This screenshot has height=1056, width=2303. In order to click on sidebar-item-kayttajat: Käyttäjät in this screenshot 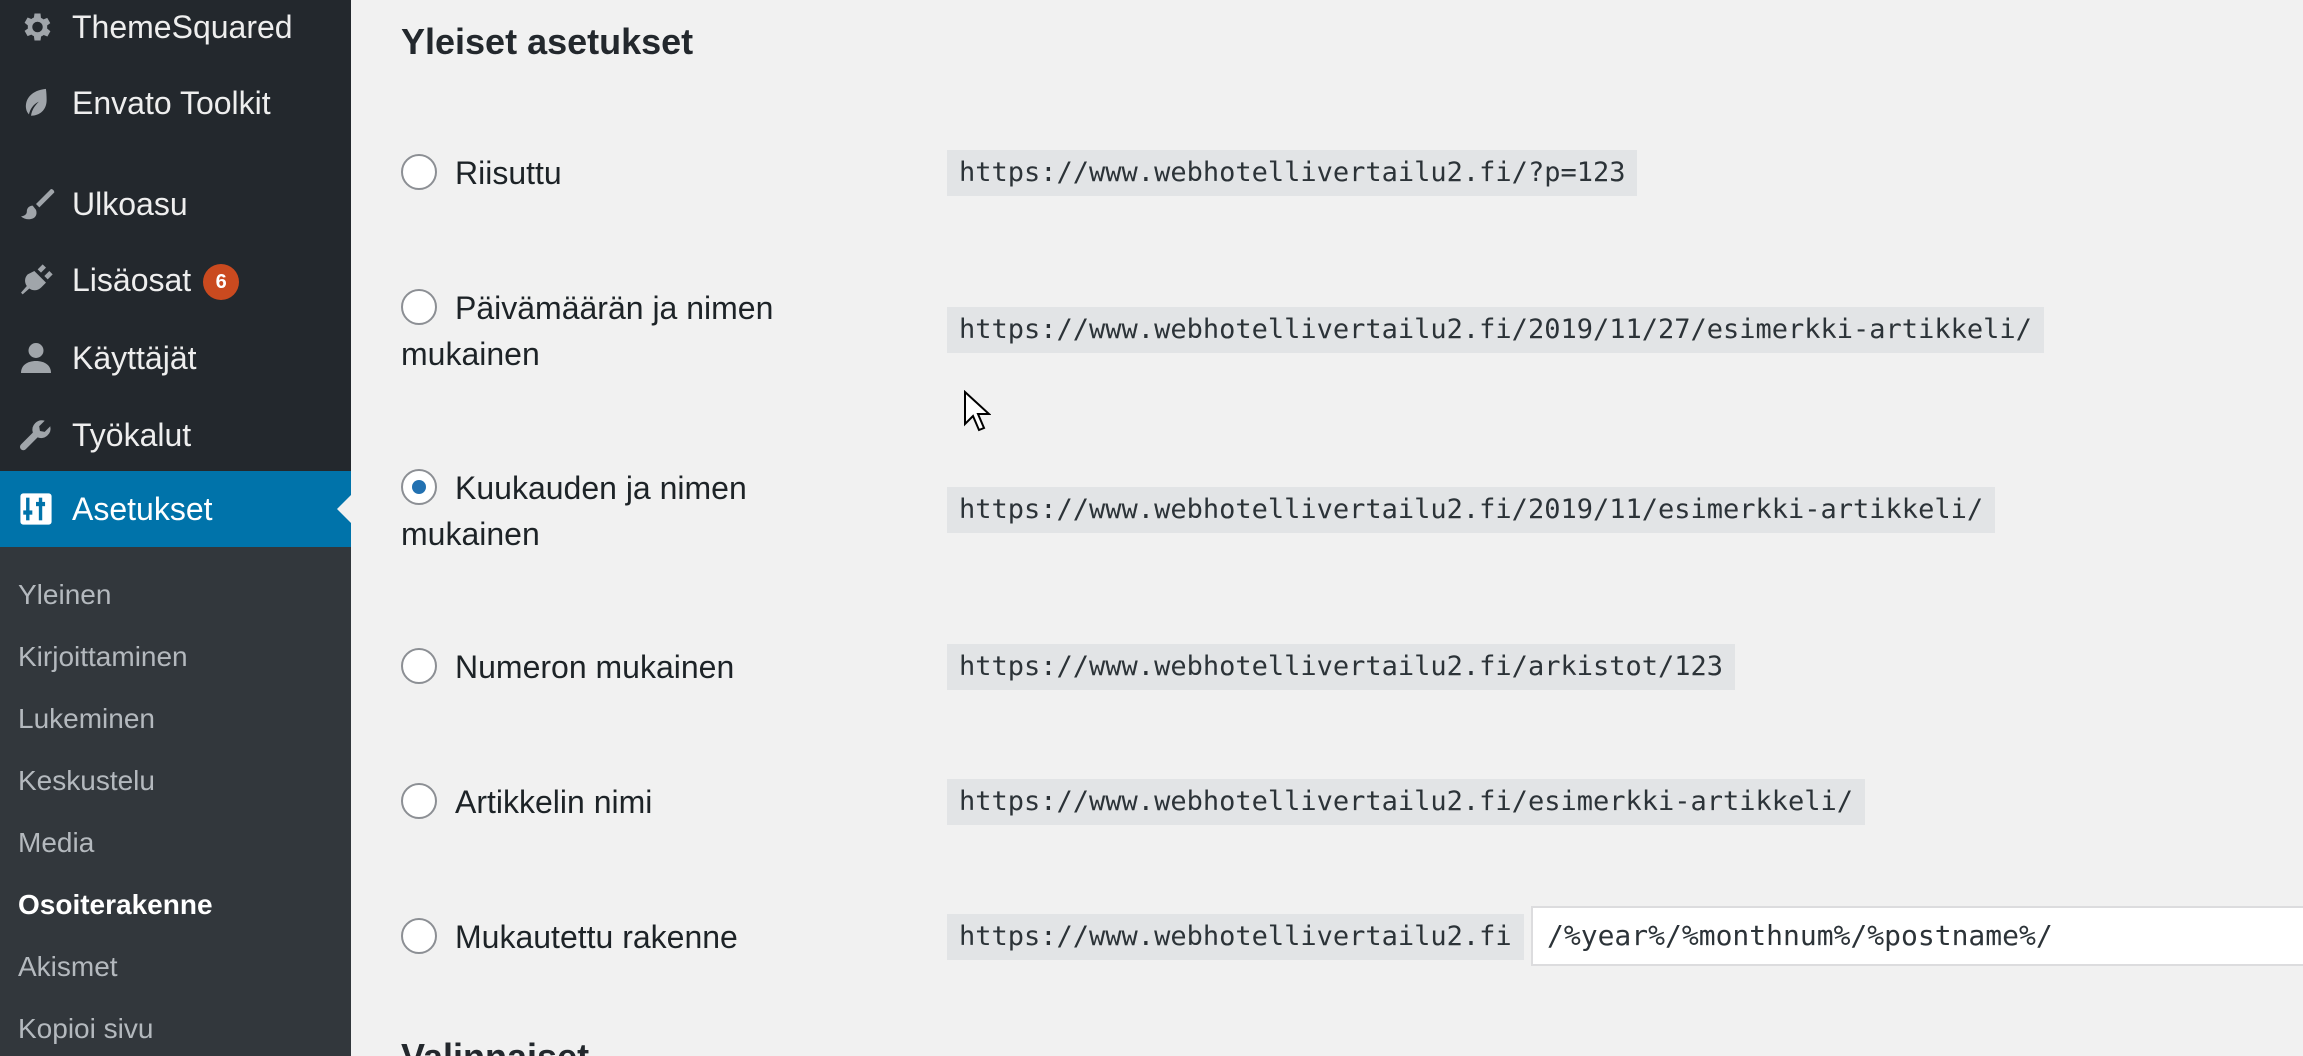, I will do `click(175, 358)`.